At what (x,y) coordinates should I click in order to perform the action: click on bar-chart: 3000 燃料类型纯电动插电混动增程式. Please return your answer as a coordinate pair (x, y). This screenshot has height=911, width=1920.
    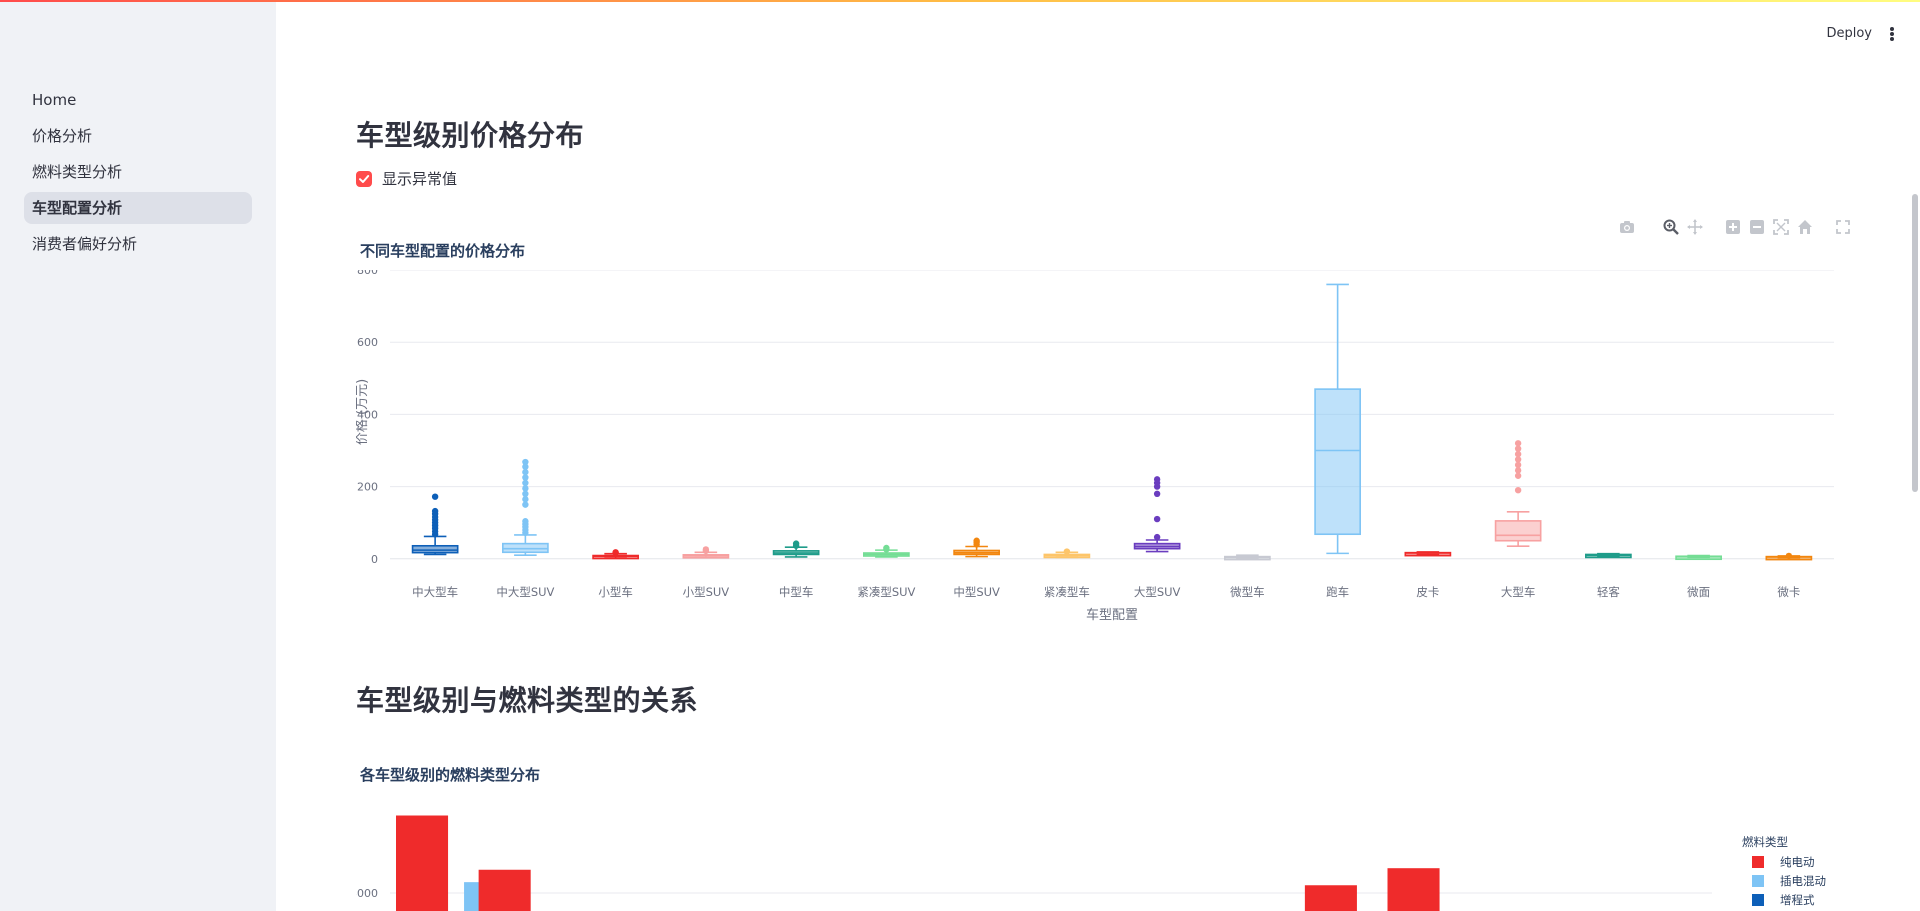
    Looking at the image, I should click on (1096, 845).